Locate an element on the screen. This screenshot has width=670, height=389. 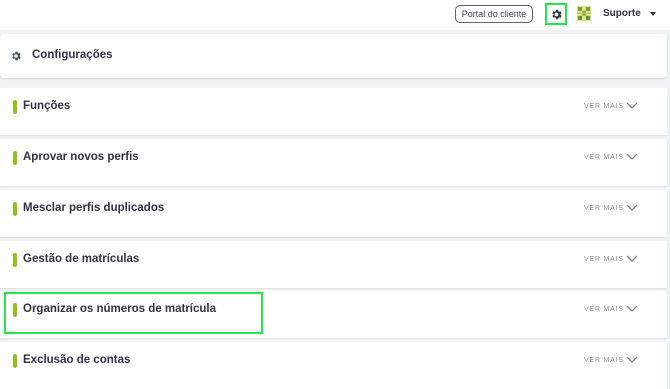
section-exclusao-de-contas: Exclusão de contas VER MAIS is located at coordinates (333, 365).